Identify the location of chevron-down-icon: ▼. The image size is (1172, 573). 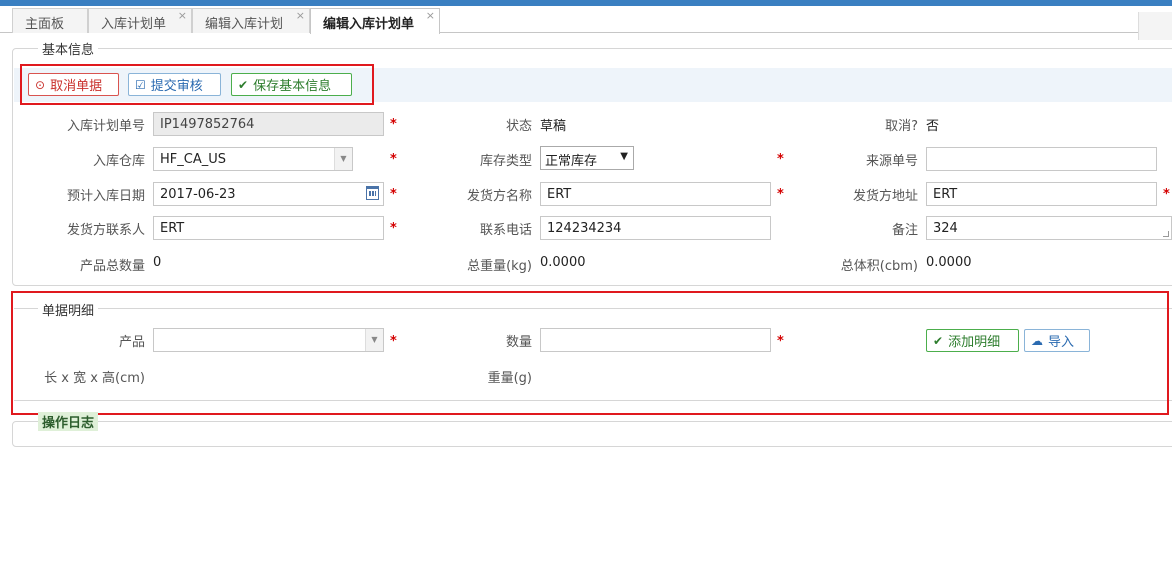
(624, 156).